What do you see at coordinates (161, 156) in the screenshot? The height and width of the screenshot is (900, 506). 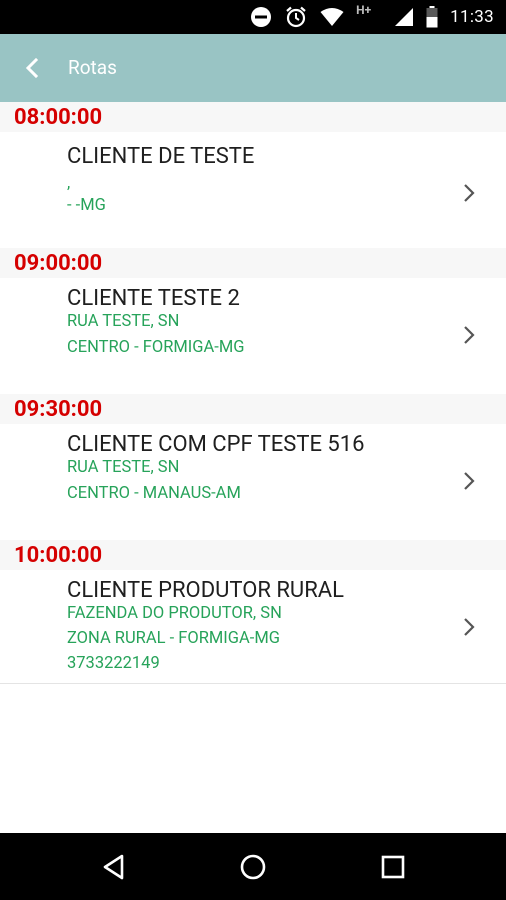 I see `client-name: CLIENTE DE TESTE` at bounding box center [161, 156].